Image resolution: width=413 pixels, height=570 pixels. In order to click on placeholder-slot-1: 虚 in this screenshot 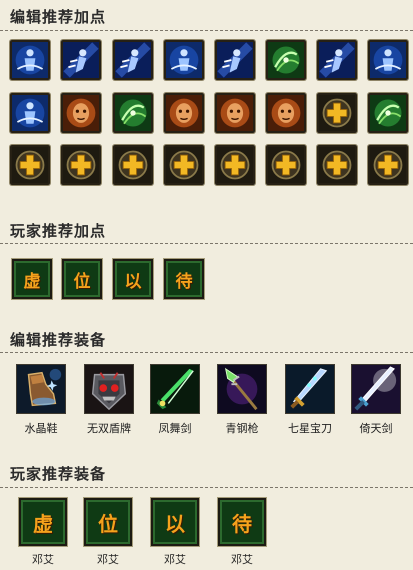, I will do `click(32, 279)`.